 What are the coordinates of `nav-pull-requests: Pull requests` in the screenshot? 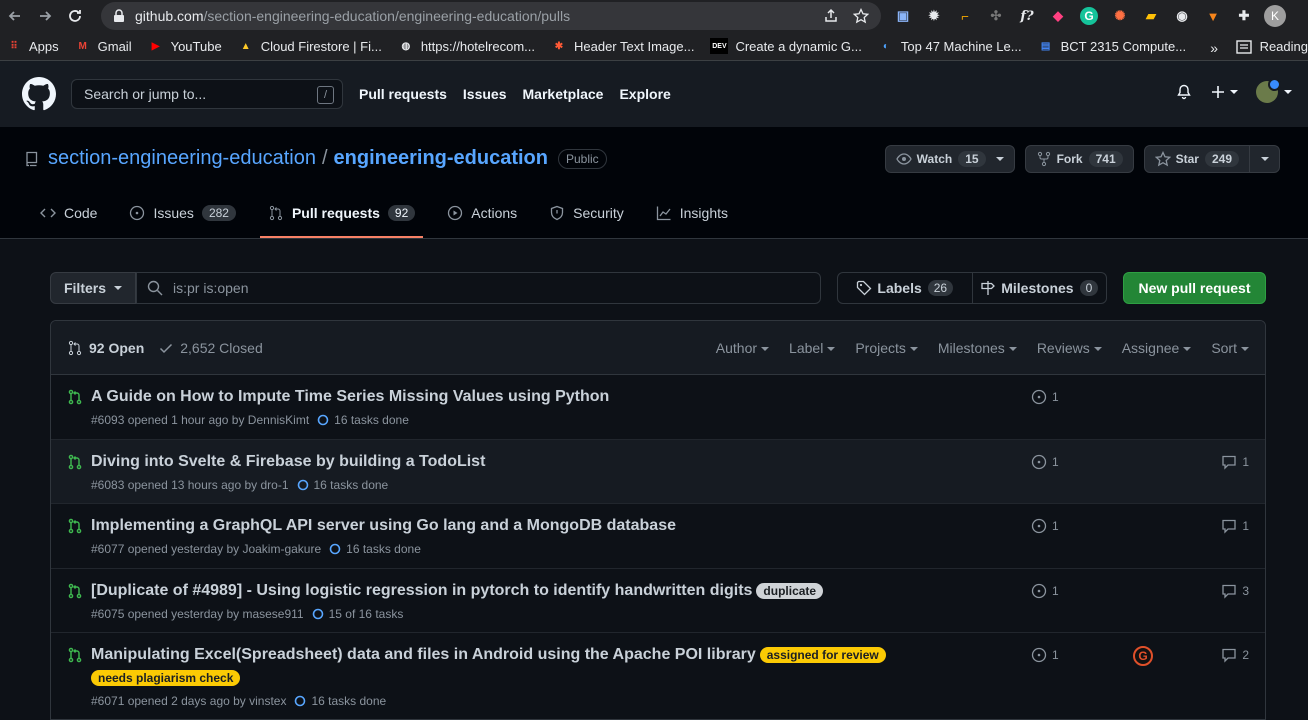 It's located at (403, 94).